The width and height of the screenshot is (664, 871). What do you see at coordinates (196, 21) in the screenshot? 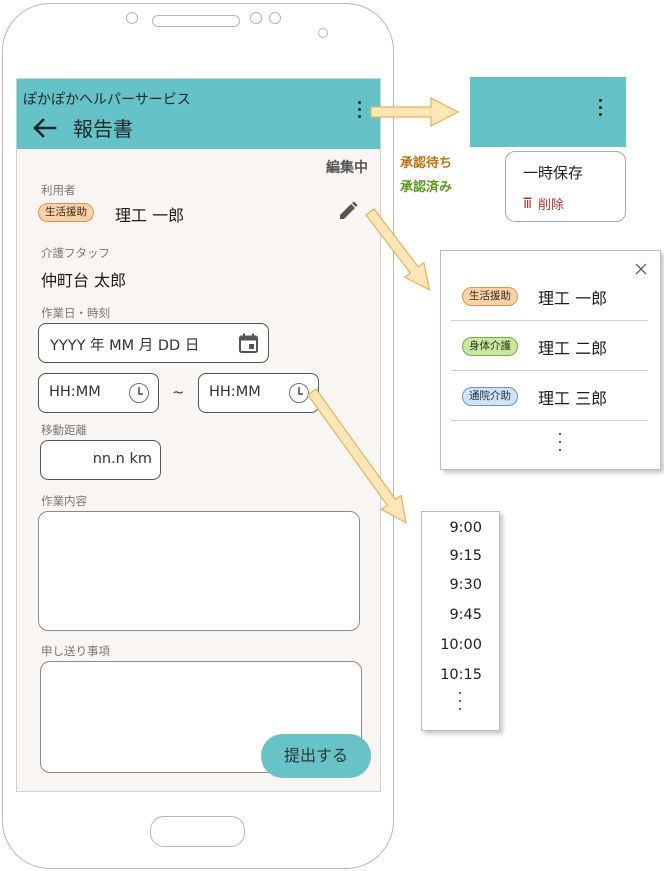
I see `speaker-grille` at bounding box center [196, 21].